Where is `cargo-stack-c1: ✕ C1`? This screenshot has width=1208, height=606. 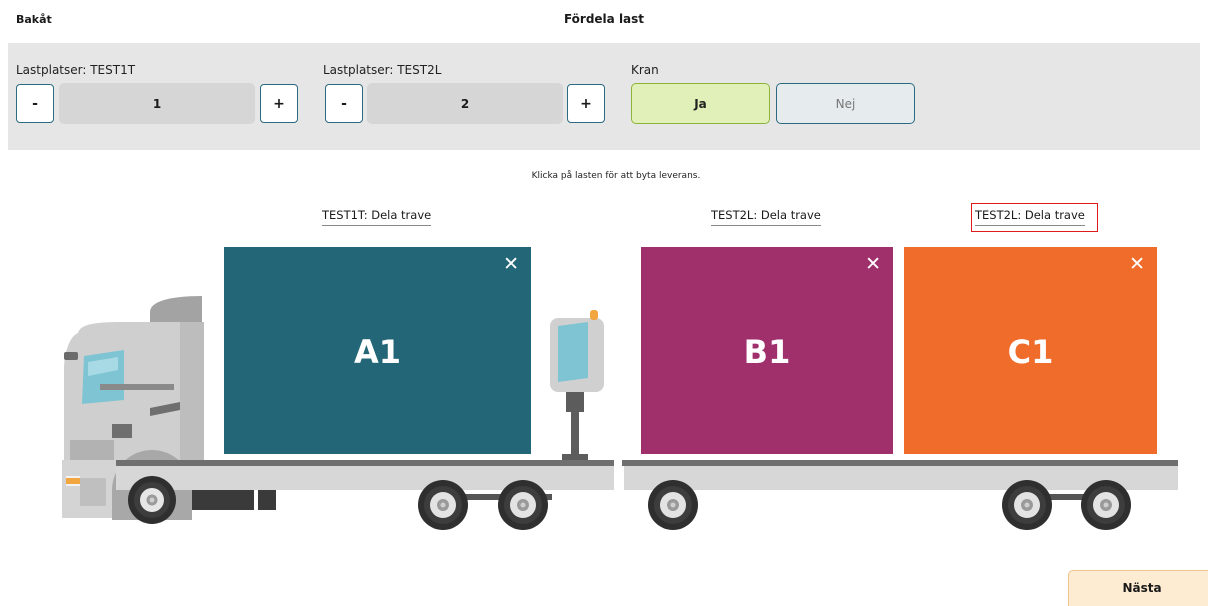 cargo-stack-c1: ✕ C1 is located at coordinates (1030, 350).